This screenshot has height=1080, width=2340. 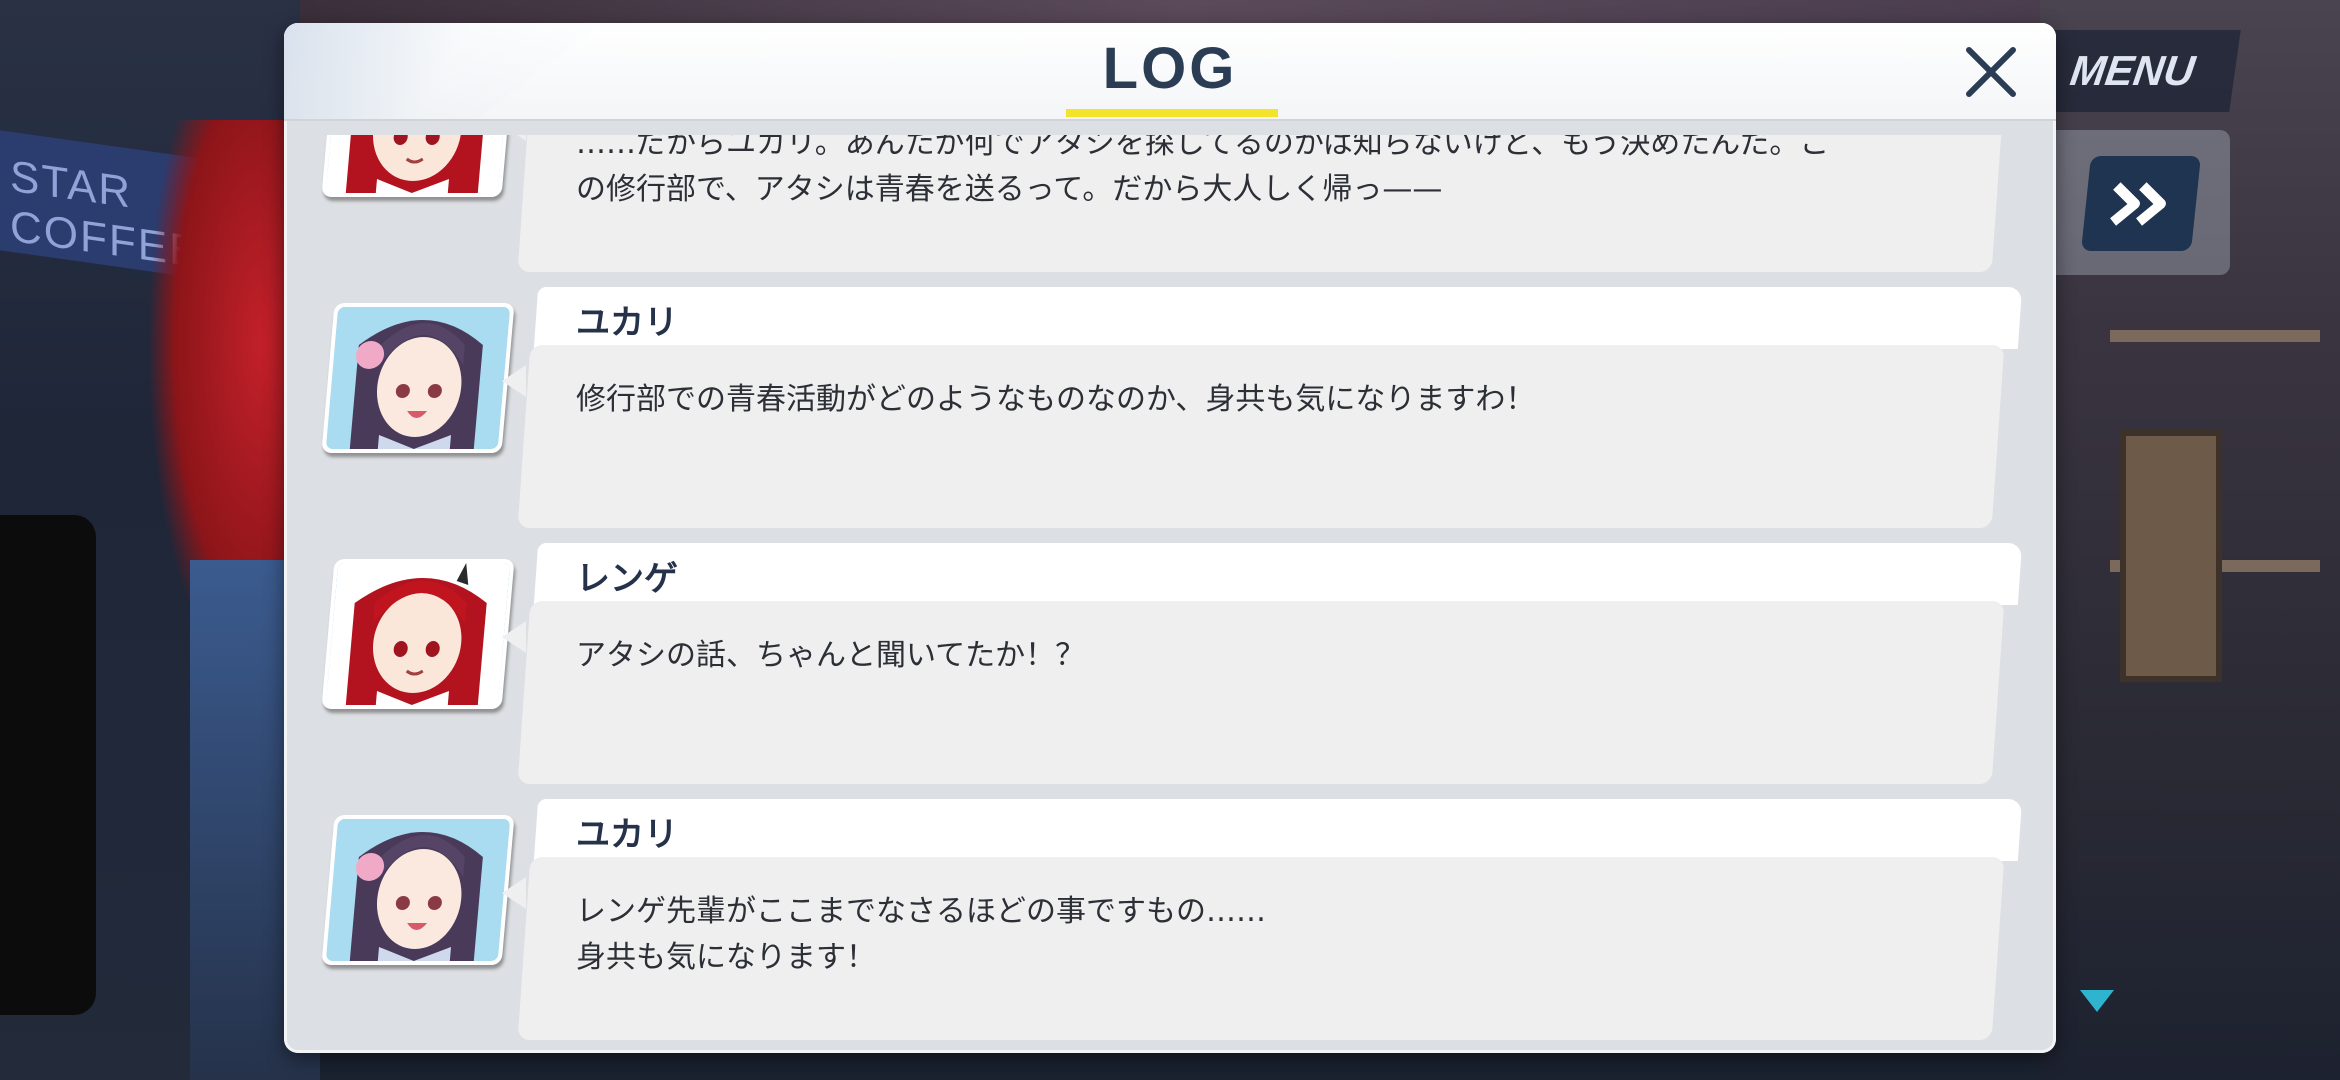 What do you see at coordinates (1172, 113) in the screenshot?
I see `title-underline` at bounding box center [1172, 113].